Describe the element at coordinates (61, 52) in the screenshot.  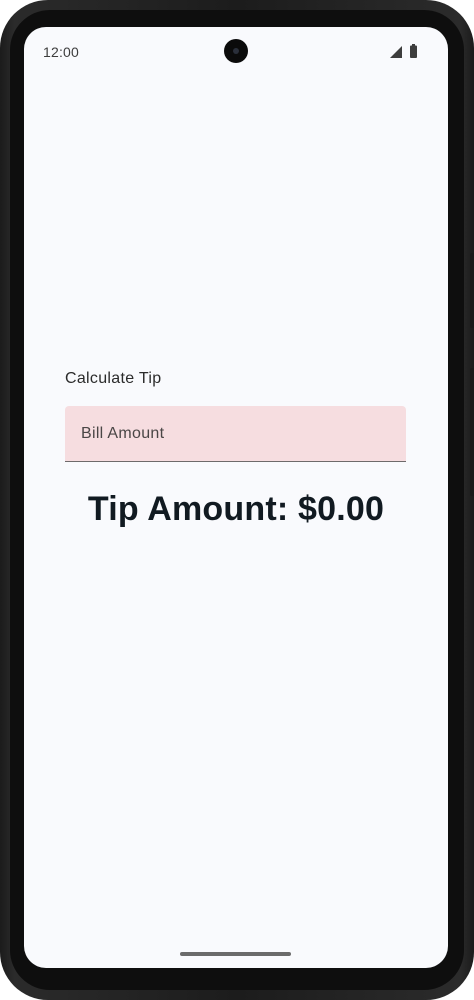
I see `status-time: 12:00` at that location.